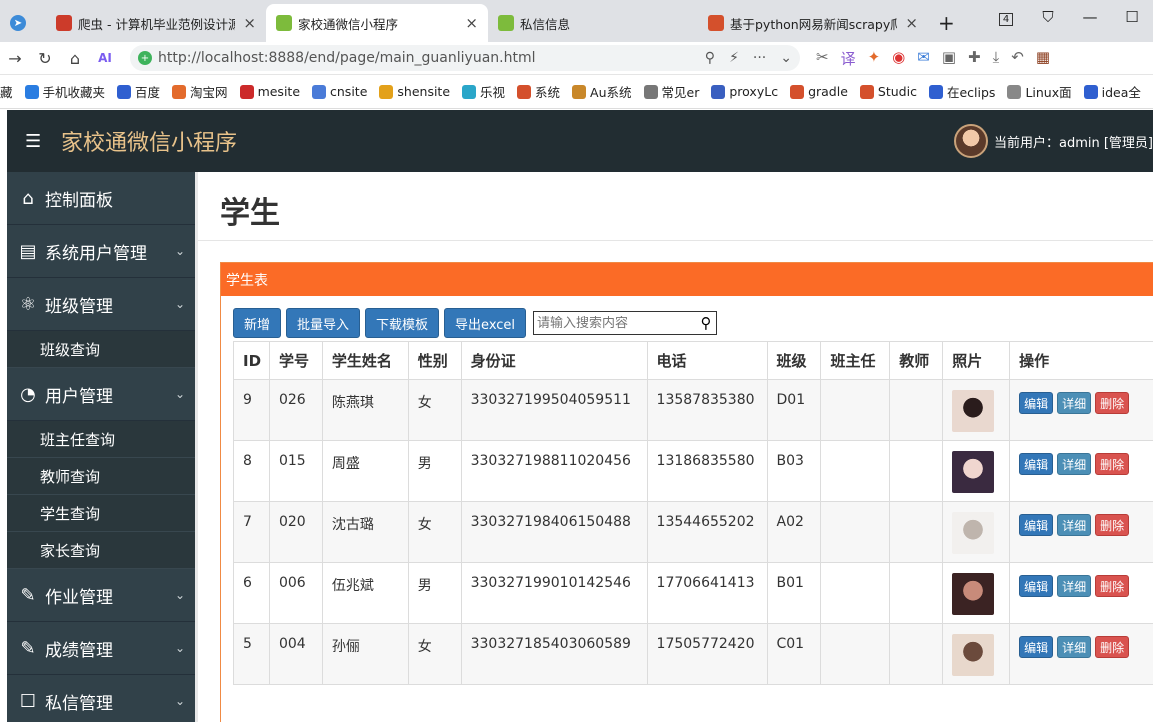 The height and width of the screenshot is (722, 1153). What do you see at coordinates (101, 251) in the screenshot?
I see `sidebar-item: ▤ 系统用户管理 ⌄` at bounding box center [101, 251].